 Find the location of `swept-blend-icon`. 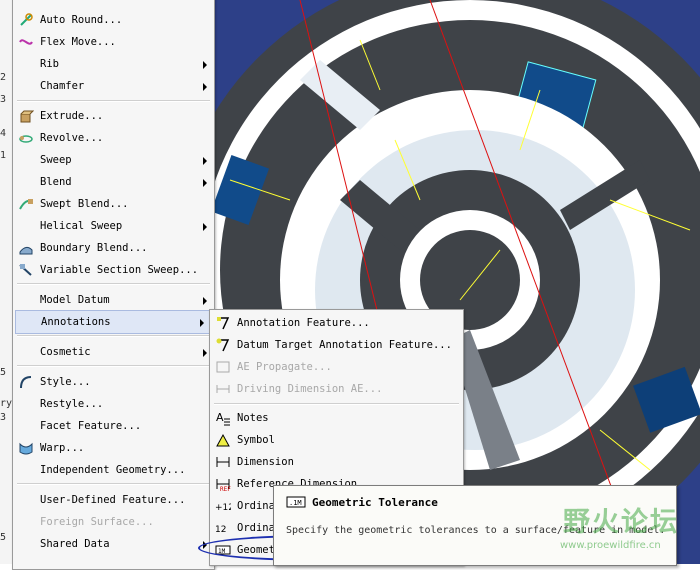

swept-blend-icon is located at coordinates (26, 204).